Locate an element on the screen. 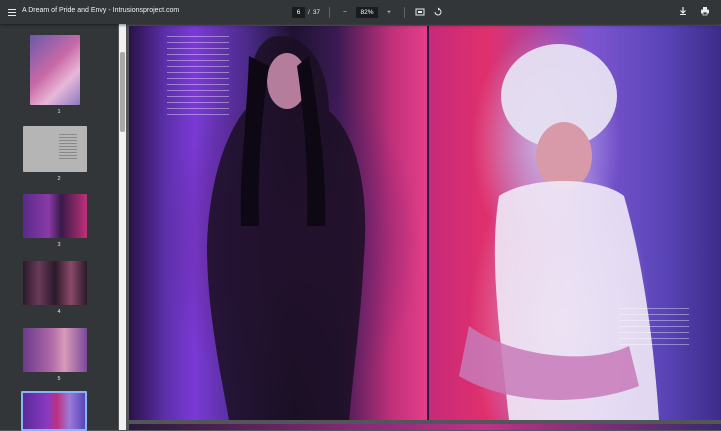 The width and height of the screenshot is (721, 431). toolbar-actions is located at coordinates (694, 11).